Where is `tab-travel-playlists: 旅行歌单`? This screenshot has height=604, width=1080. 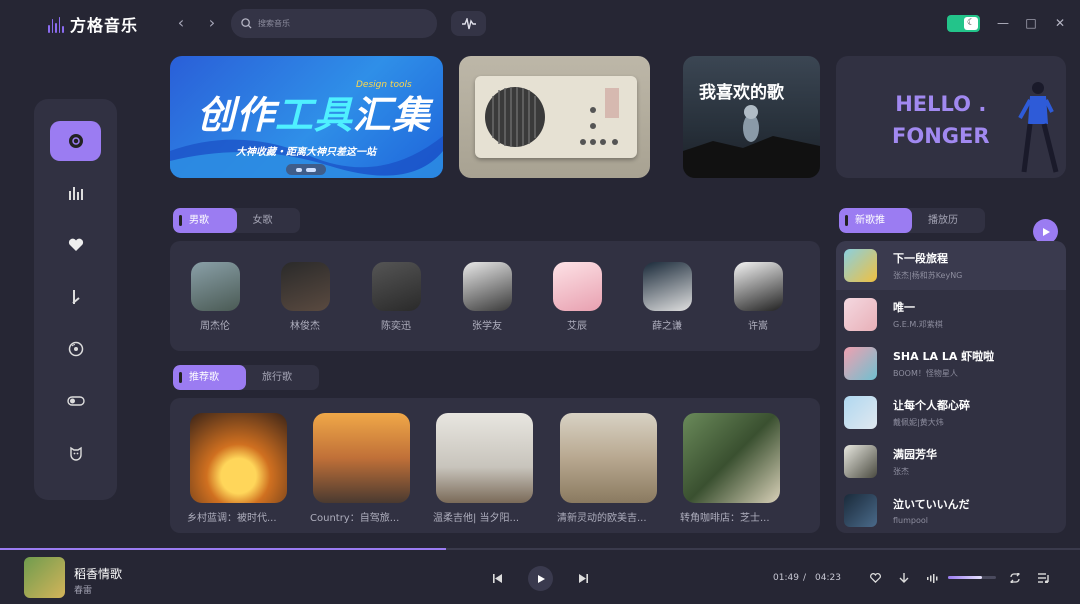 tab-travel-playlists: 旅行歌单 is located at coordinates (282, 377).